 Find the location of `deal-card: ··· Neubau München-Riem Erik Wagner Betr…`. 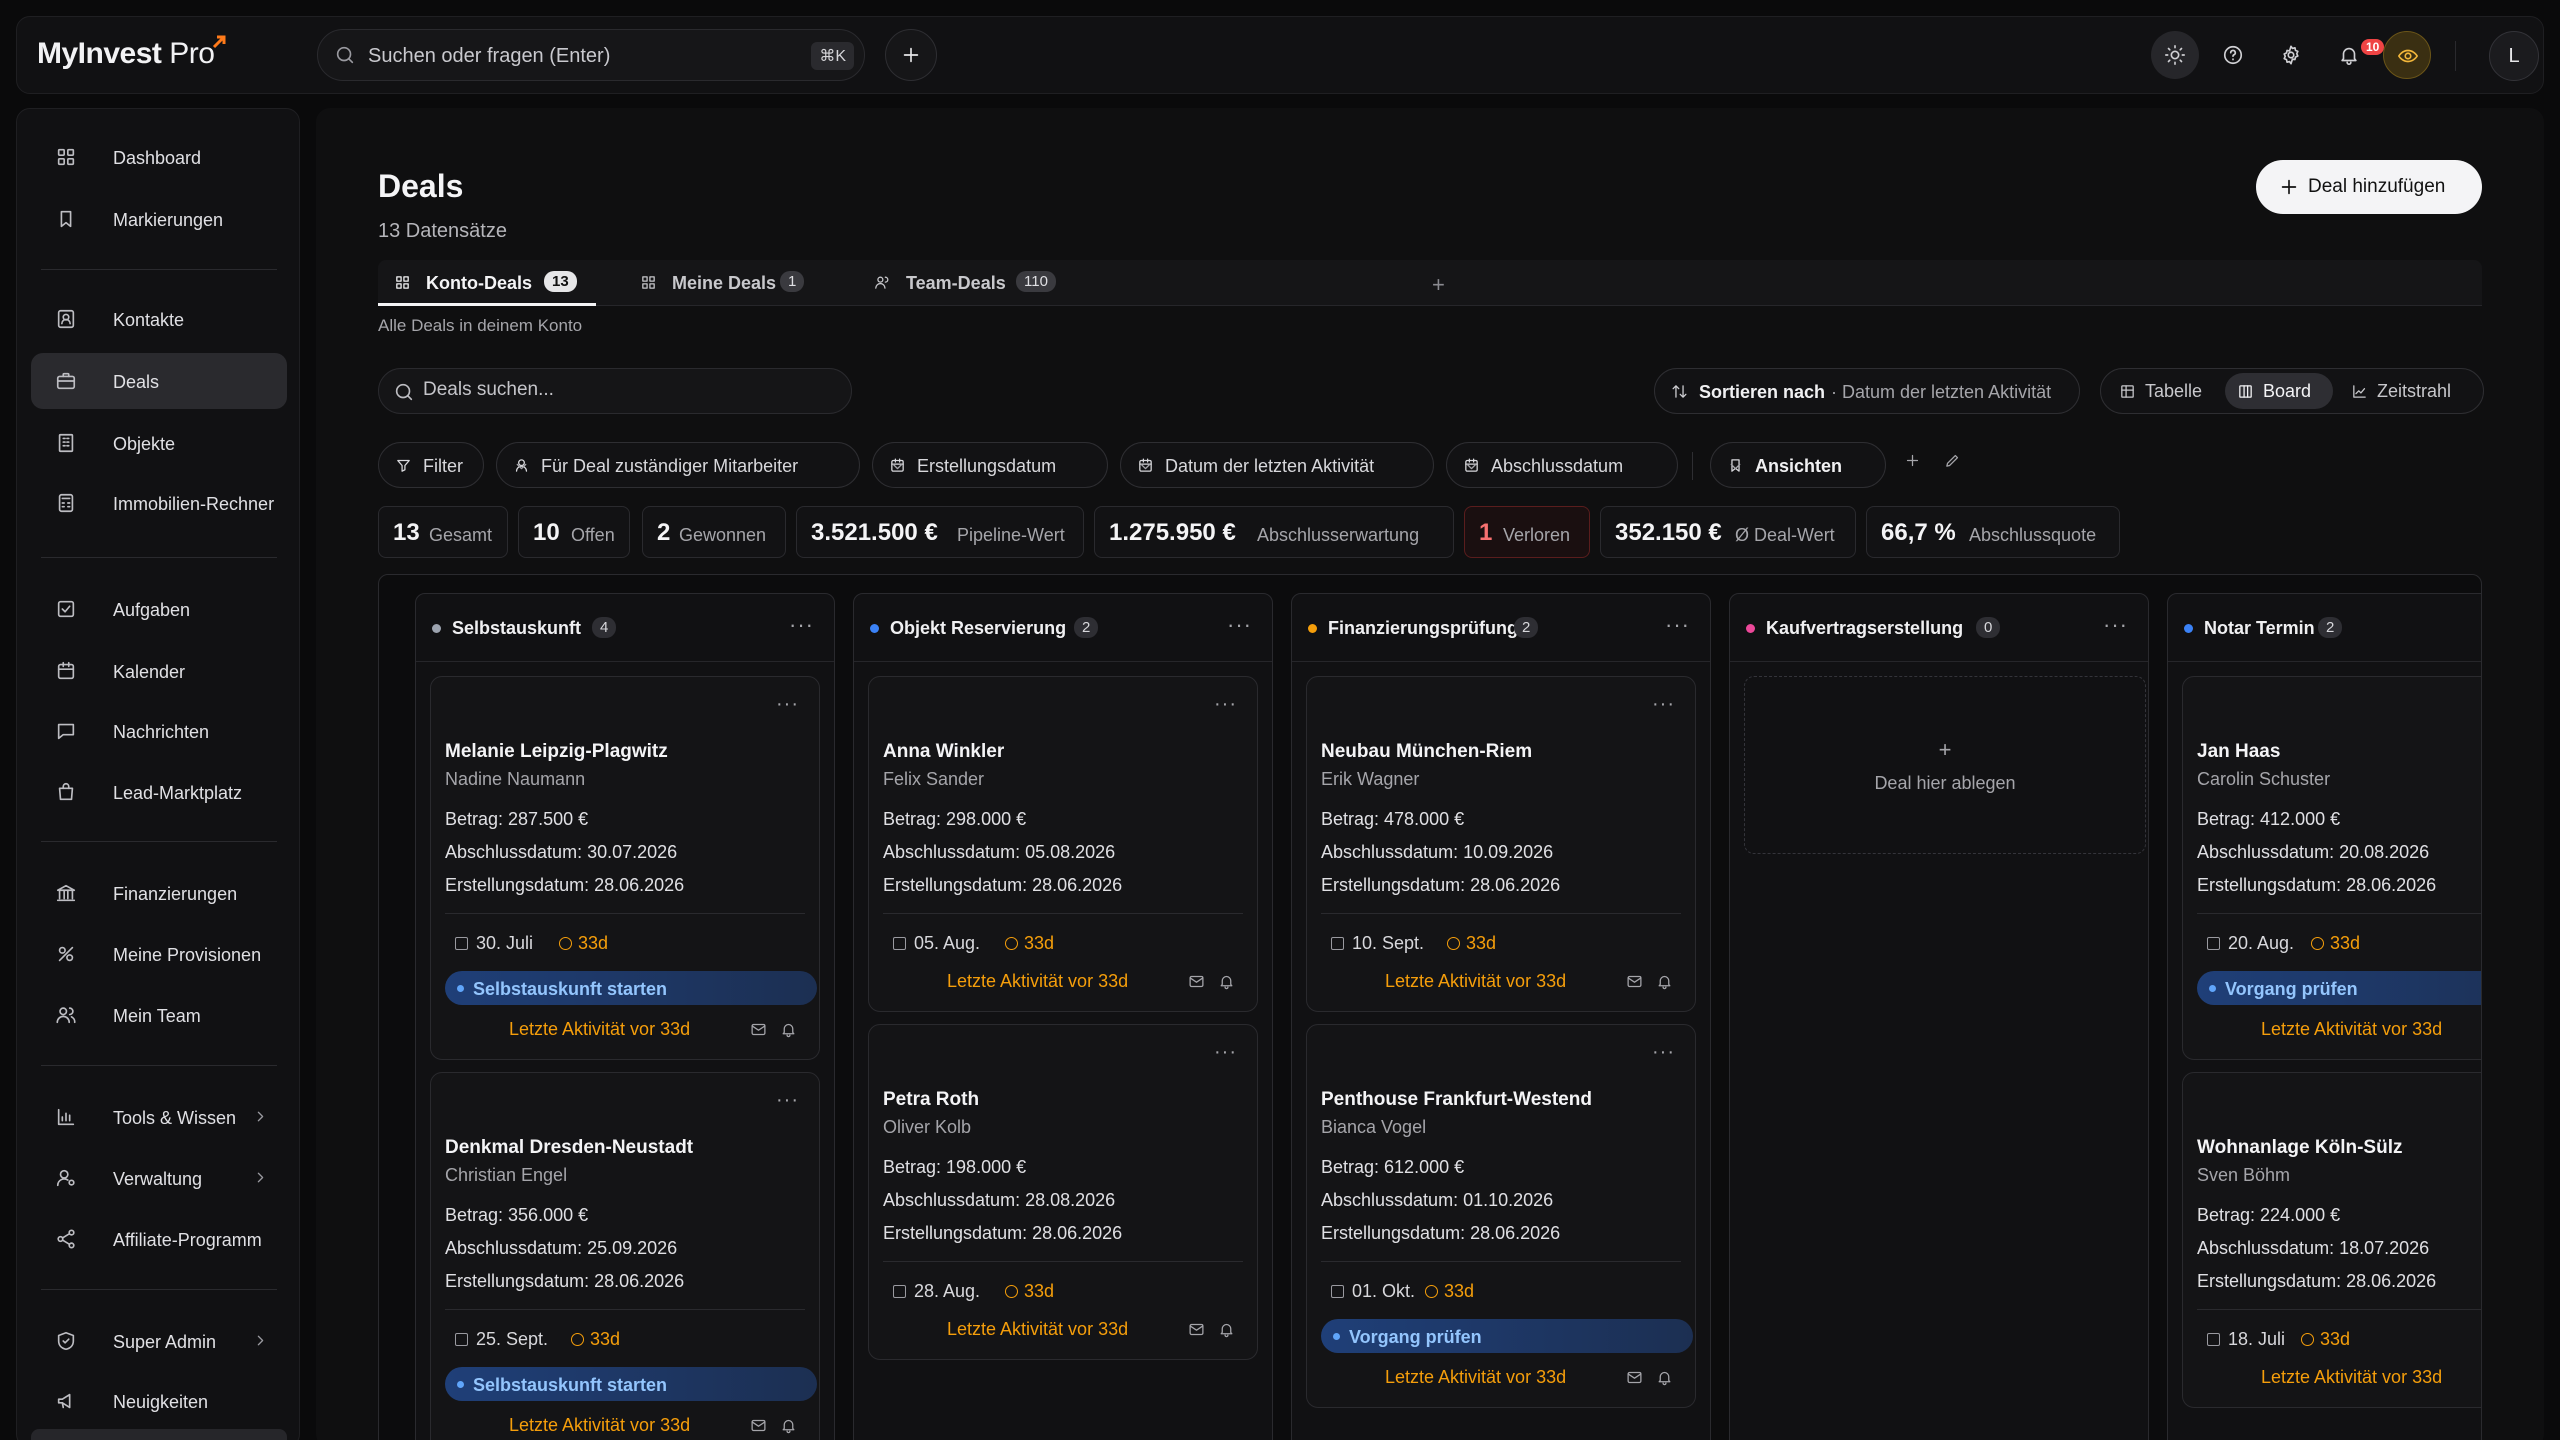

deal-card: ··· Neubau München-Riem Erik Wagner Betr… is located at coordinates (1501, 844).